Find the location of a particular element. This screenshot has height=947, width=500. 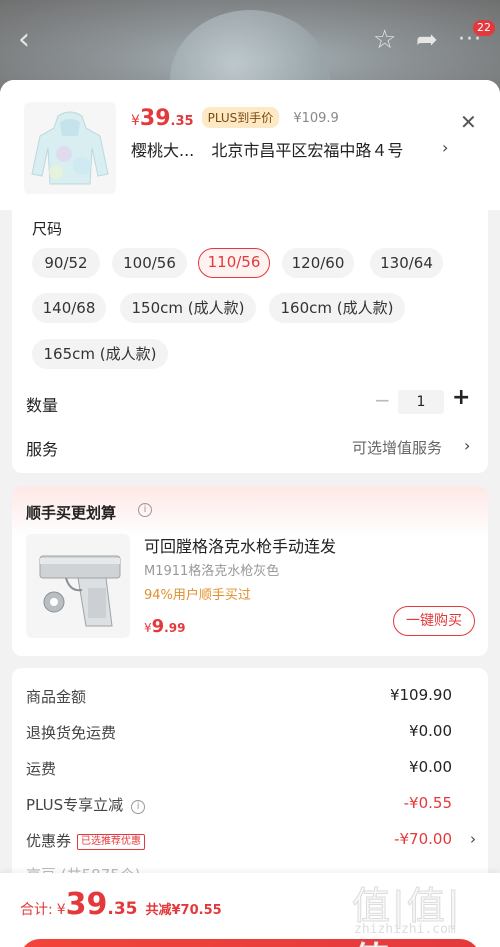

plus-price-tag: PLUS到手价 is located at coordinates (240, 117).